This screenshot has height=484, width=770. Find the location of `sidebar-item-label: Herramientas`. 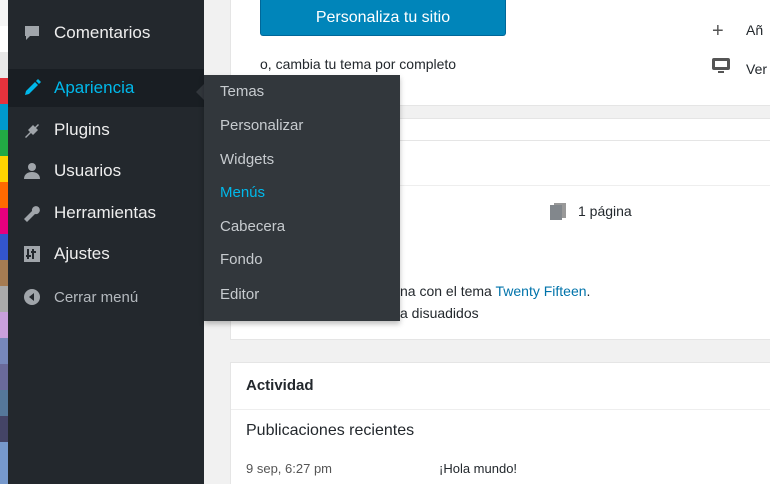

sidebar-item-label: Herramientas is located at coordinates (105, 212).